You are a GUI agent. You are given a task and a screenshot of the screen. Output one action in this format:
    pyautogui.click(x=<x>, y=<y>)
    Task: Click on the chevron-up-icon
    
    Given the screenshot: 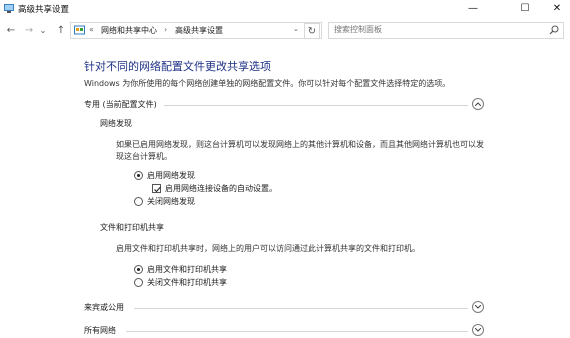 What is the action you would take?
    pyautogui.click(x=478, y=104)
    